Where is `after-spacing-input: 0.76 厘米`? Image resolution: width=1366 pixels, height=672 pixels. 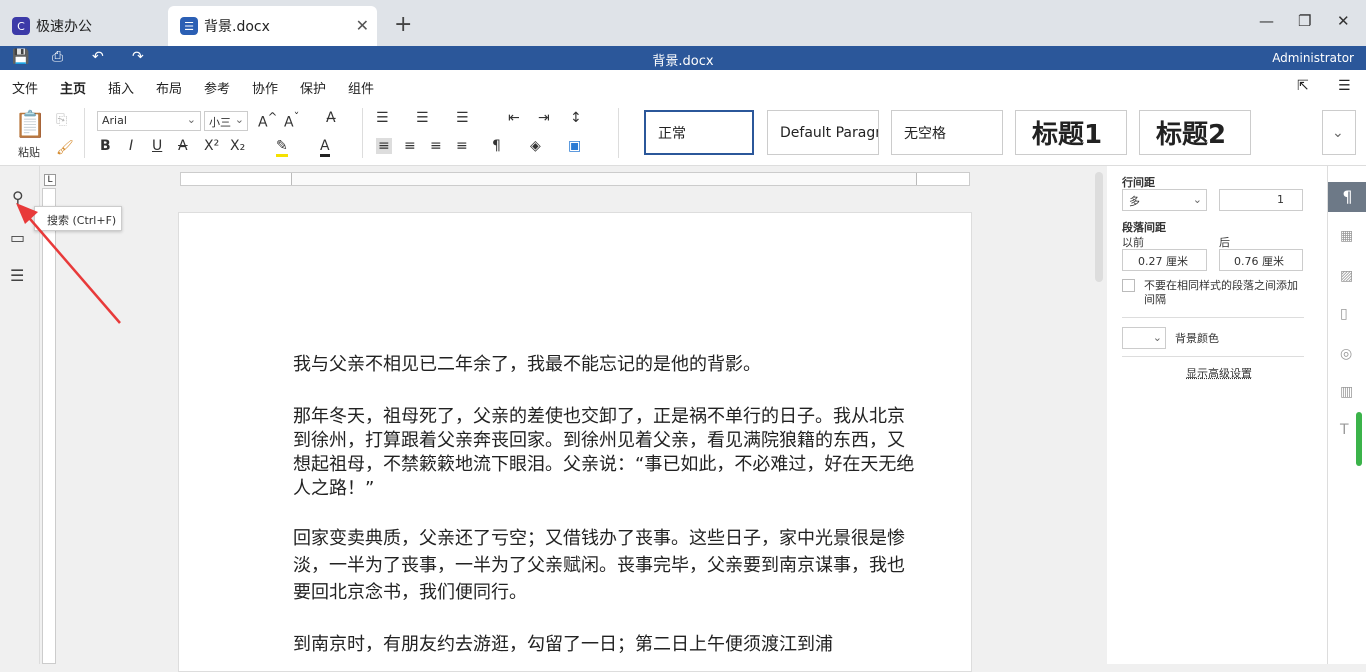
after-spacing-input: 0.76 厘米 is located at coordinates (1261, 260).